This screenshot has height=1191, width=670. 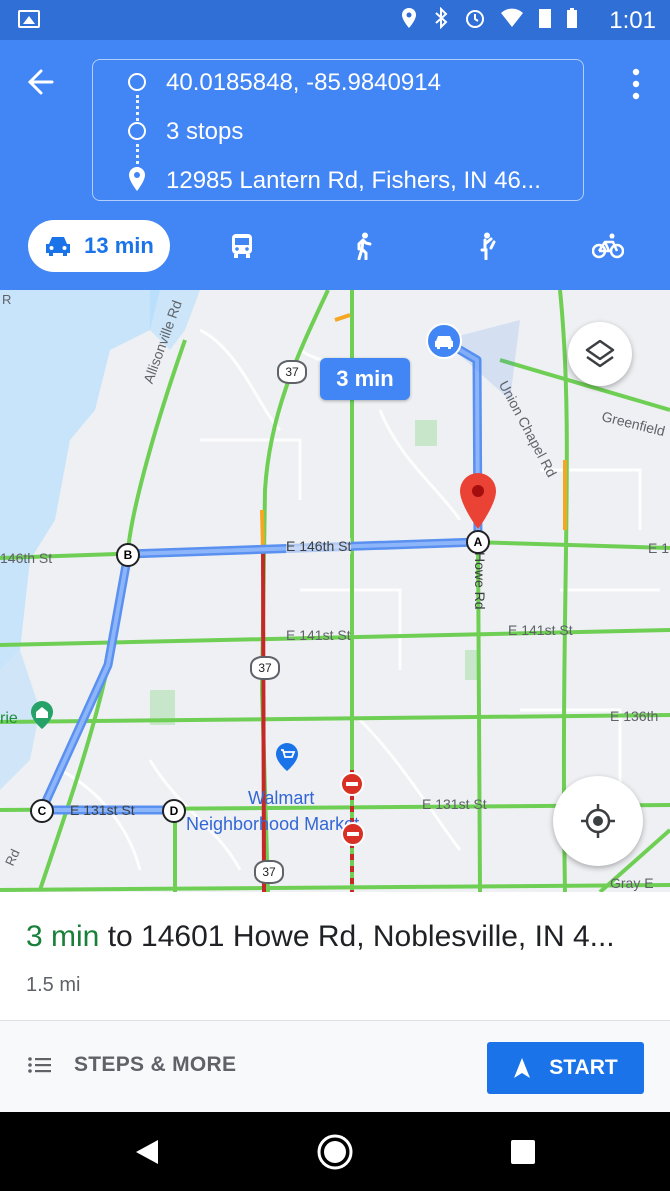 What do you see at coordinates (545, 18) in the screenshot?
I see `signal-icon` at bounding box center [545, 18].